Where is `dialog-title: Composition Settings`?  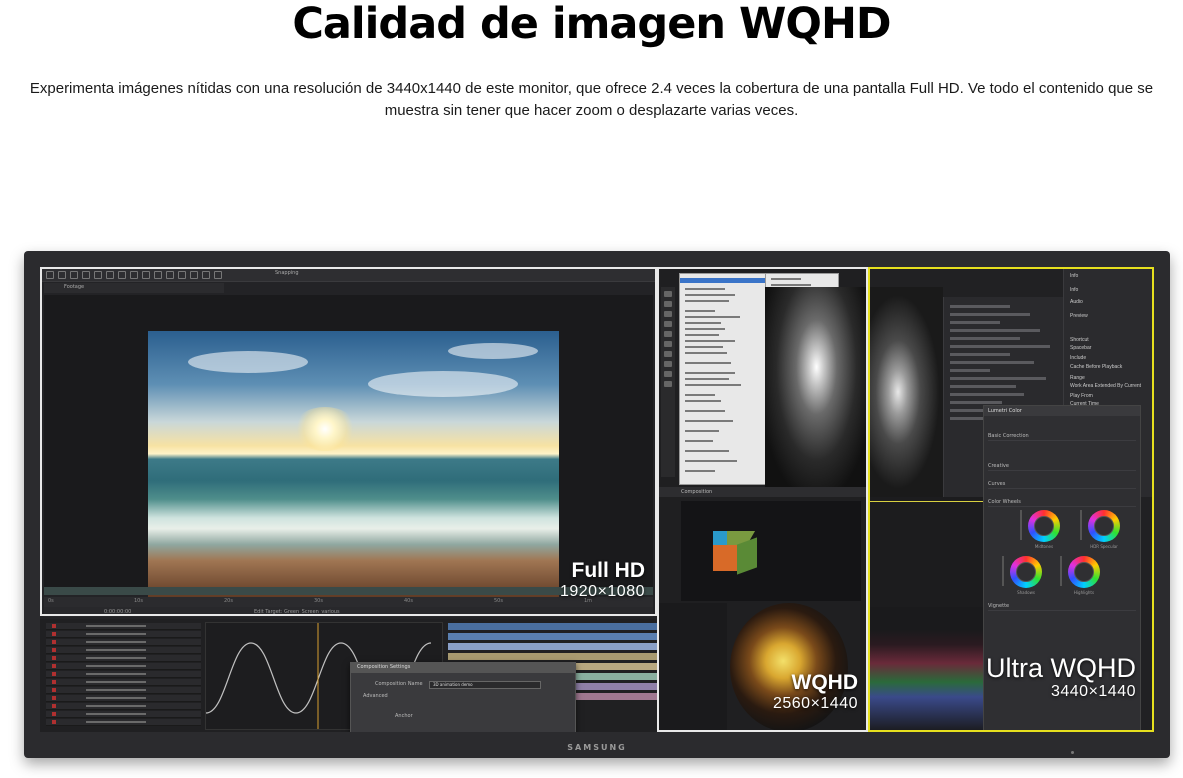 dialog-title: Composition Settings is located at coordinates (384, 667).